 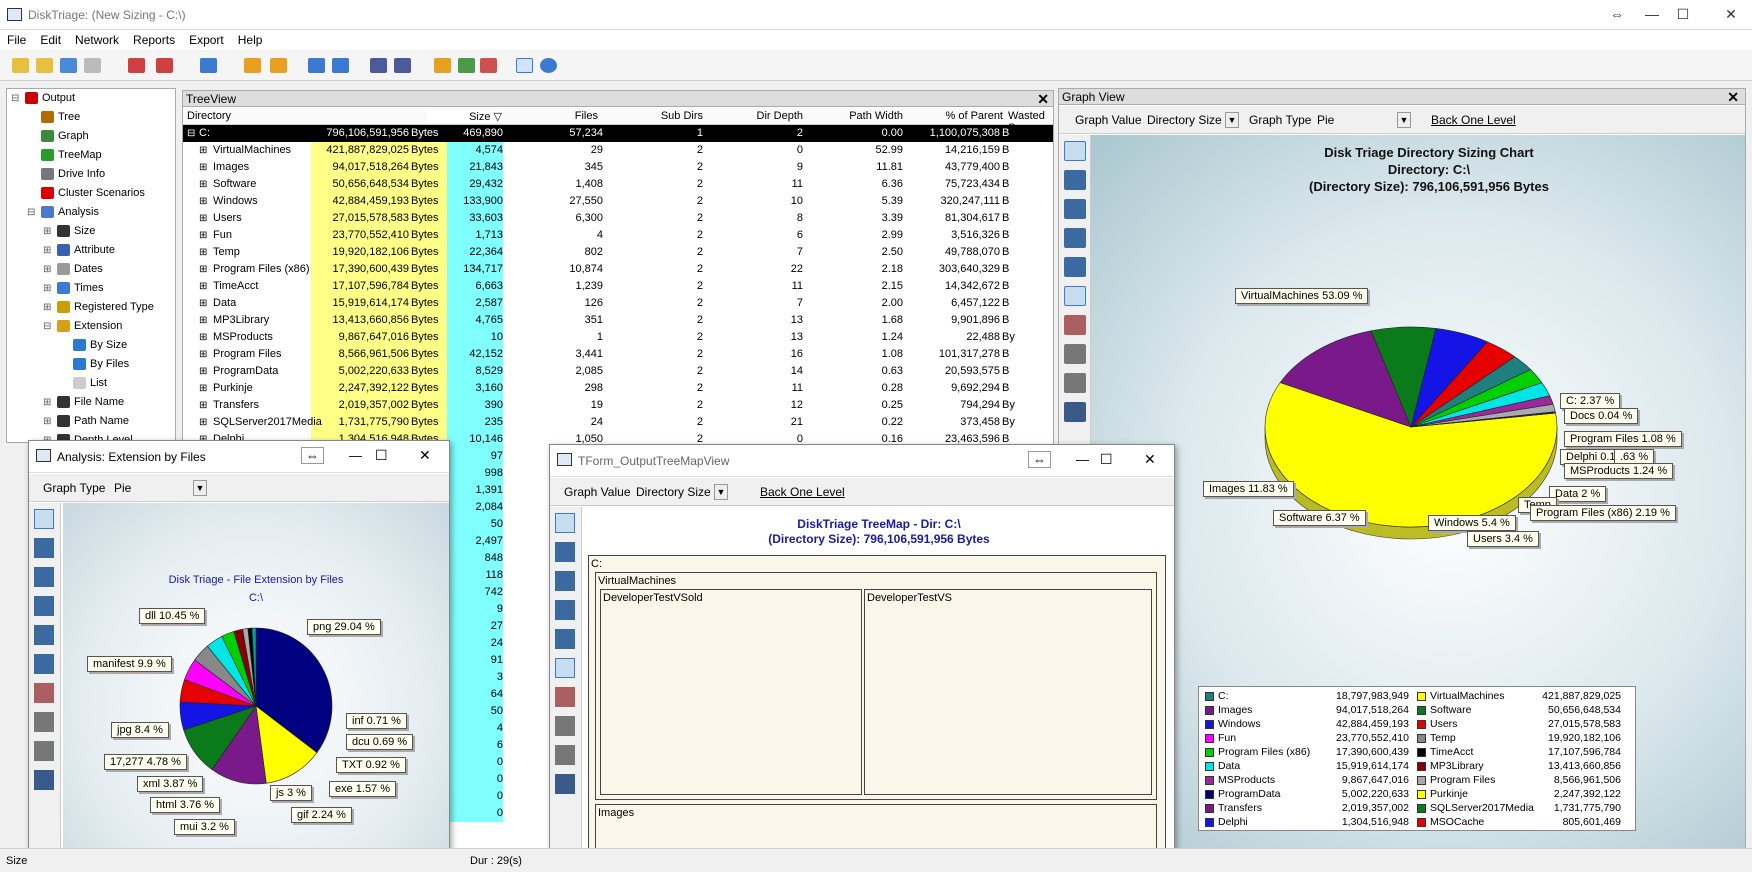 What do you see at coordinates (565, 581) in the screenshot?
I see `tm-move-icon` at bounding box center [565, 581].